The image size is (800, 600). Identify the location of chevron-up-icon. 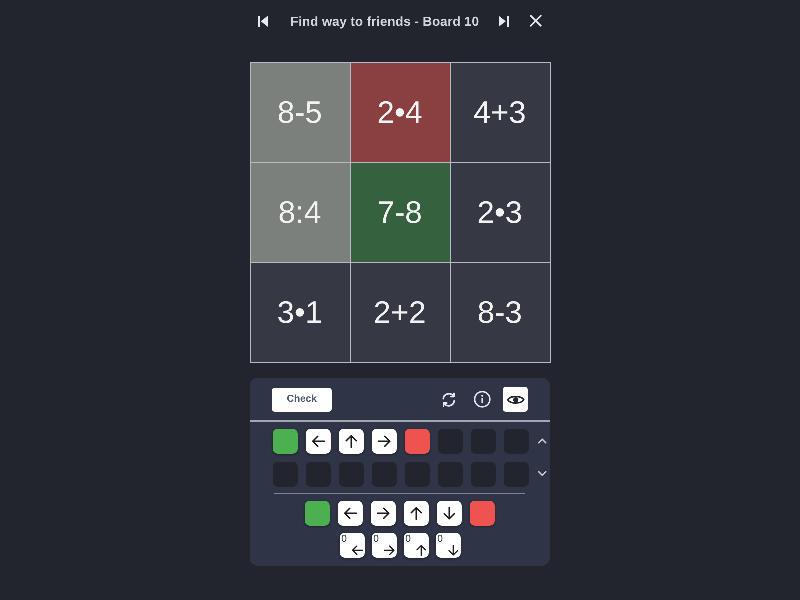
(542, 441).